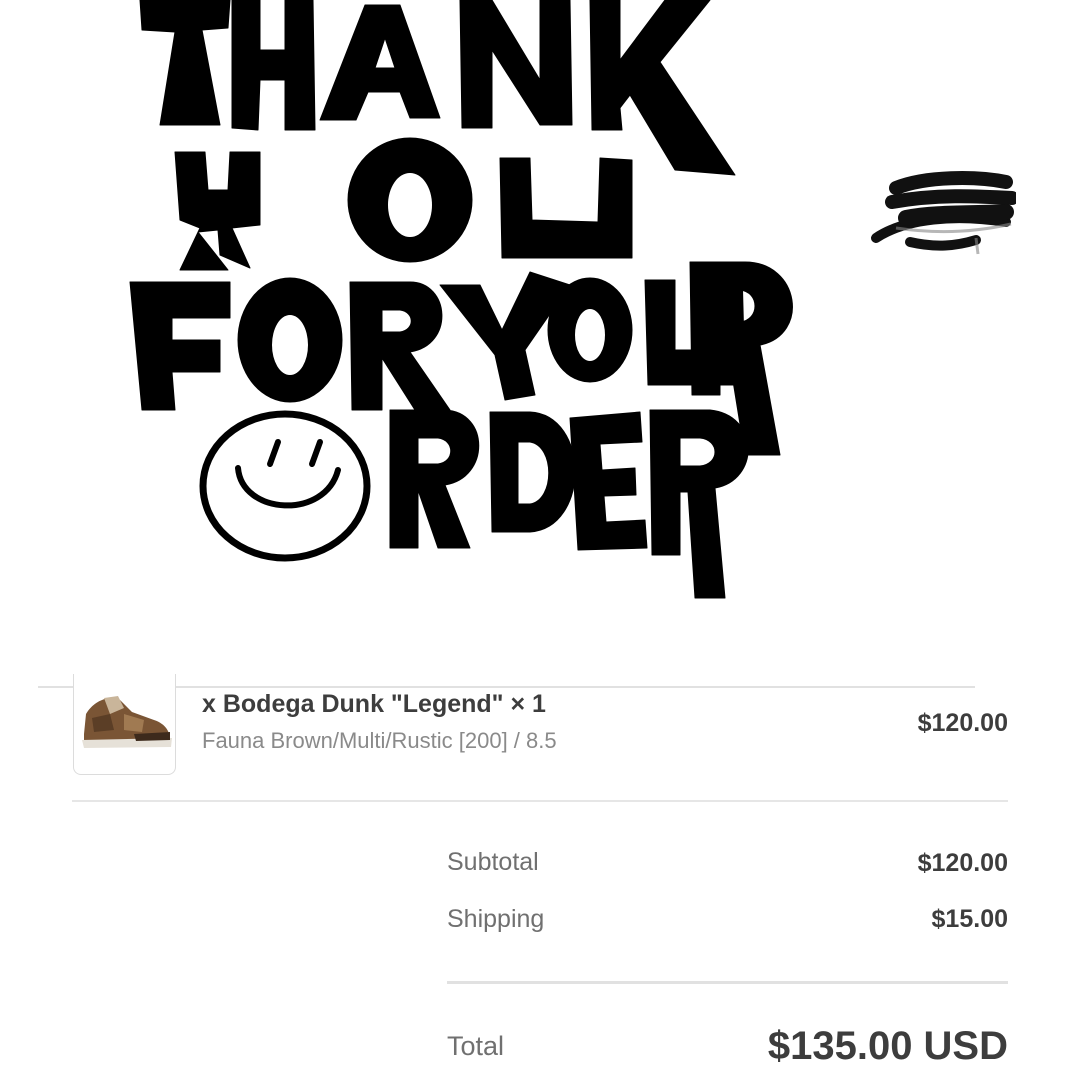 The image size is (1078, 1078). I want to click on total-value: $135.00 USD, so click(887, 1046).